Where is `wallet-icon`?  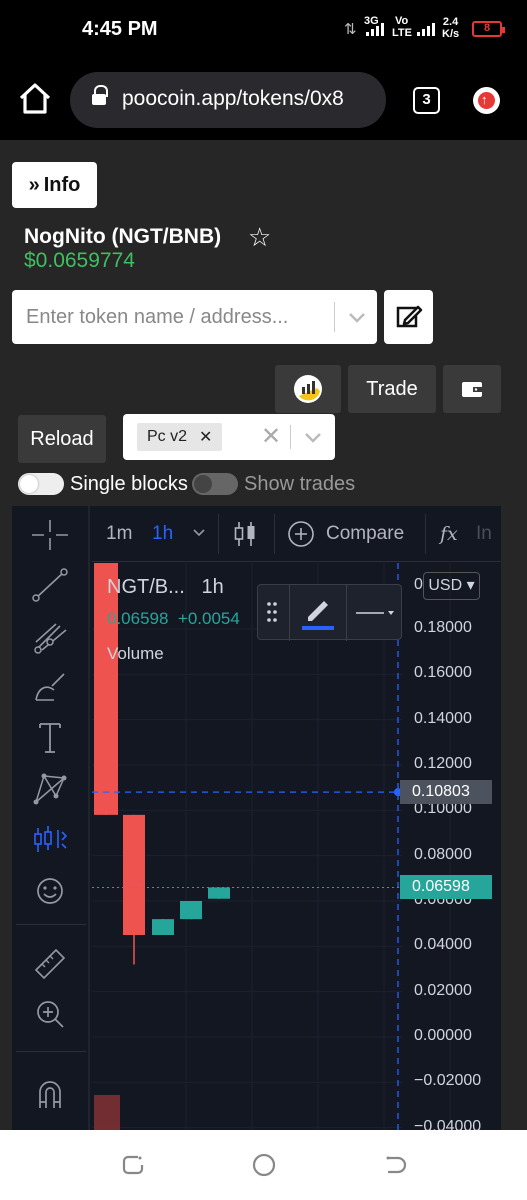 wallet-icon is located at coordinates (472, 389).